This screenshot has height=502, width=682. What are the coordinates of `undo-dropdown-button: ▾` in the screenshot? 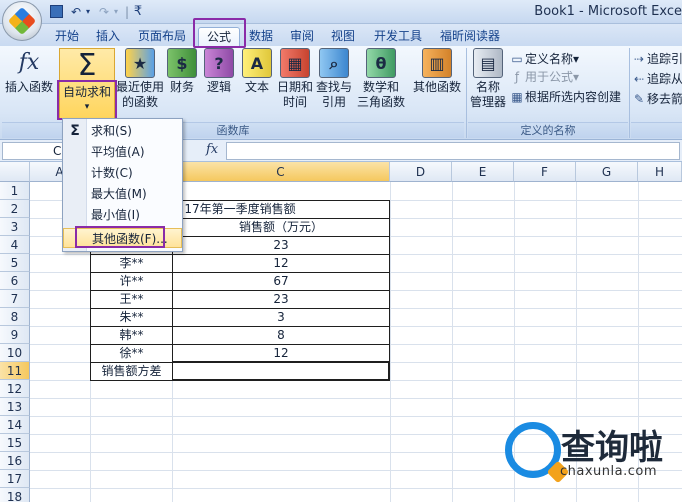 It's located at (88, 12).